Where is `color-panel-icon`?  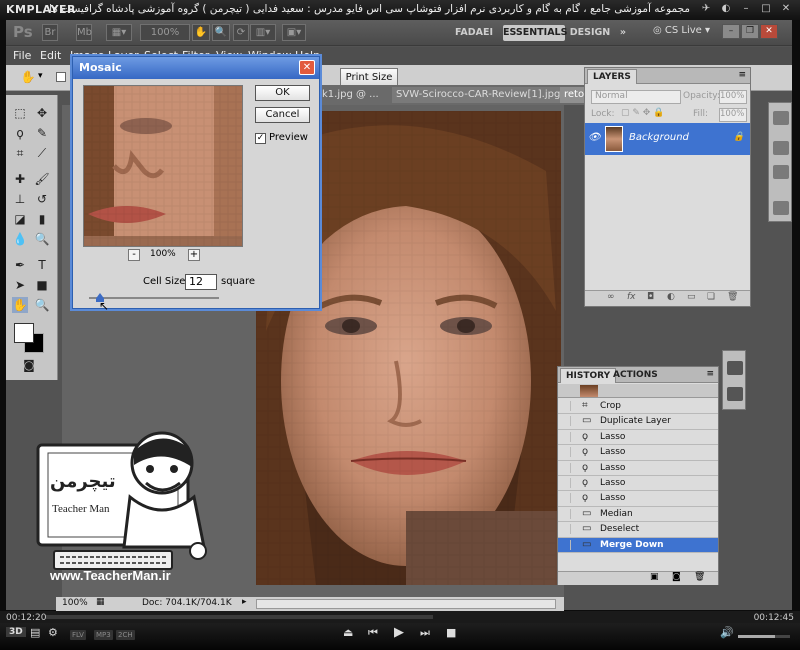 color-panel-icon is located at coordinates (781, 118).